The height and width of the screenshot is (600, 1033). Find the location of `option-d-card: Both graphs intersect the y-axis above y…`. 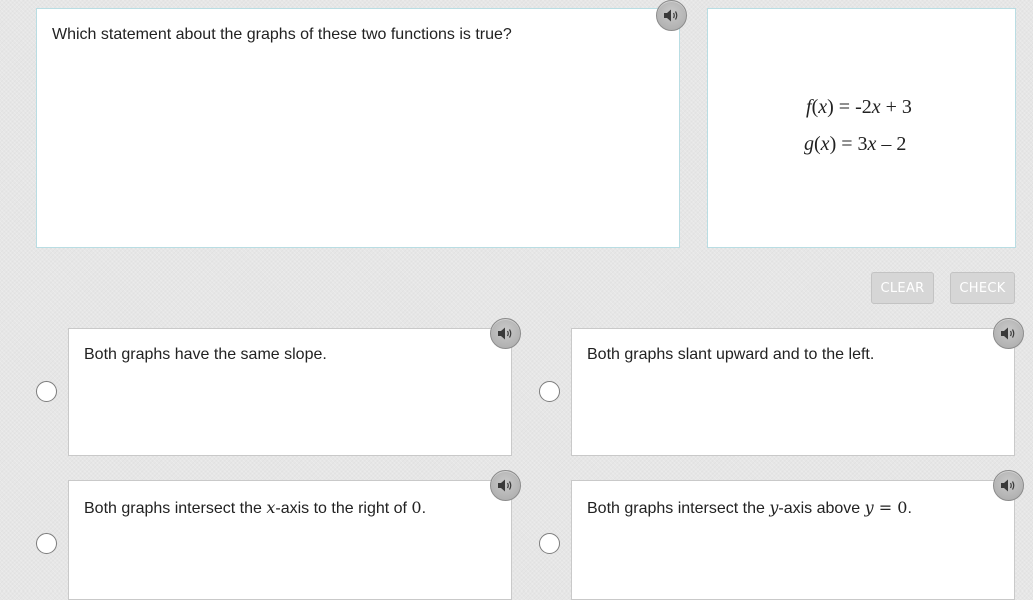

option-d-card: Both graphs intersect the y-axis above y… is located at coordinates (793, 540).